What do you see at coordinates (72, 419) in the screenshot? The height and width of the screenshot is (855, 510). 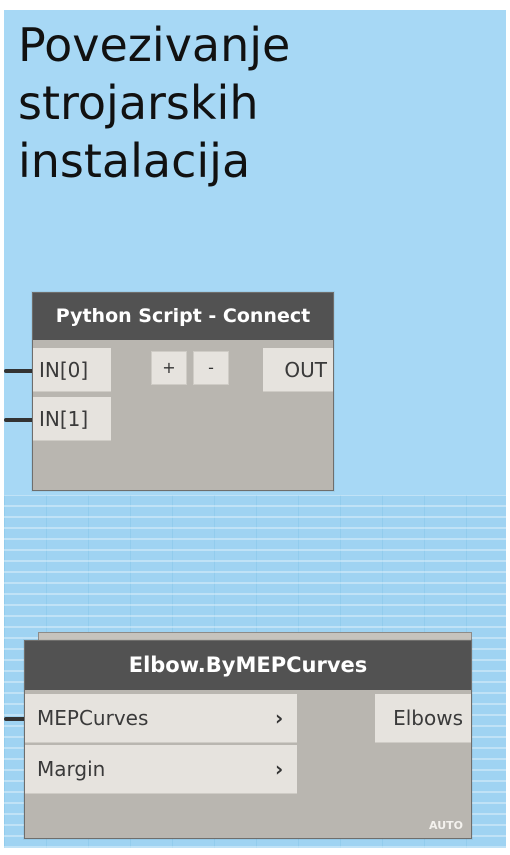 I see `port-in-1: IN[1]` at bounding box center [72, 419].